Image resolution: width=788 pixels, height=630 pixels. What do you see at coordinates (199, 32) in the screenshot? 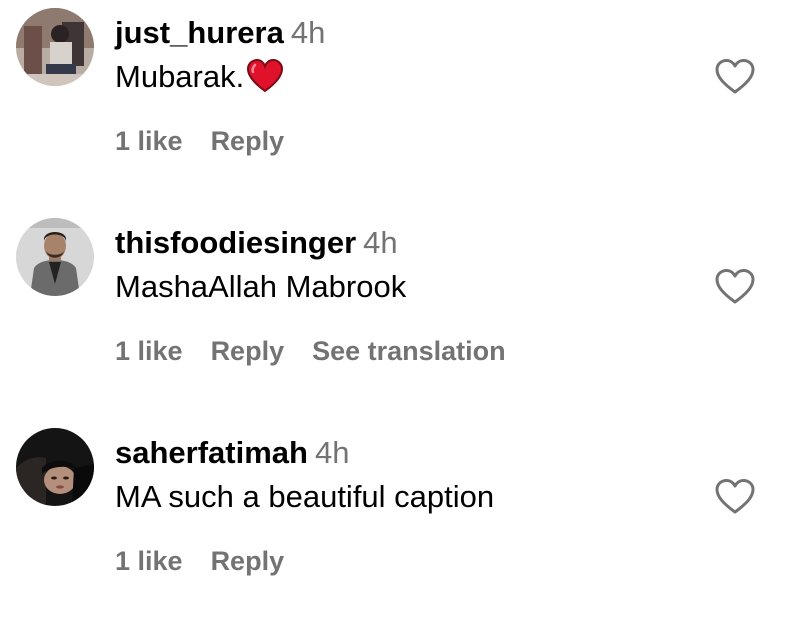
I see `username: just_hurera` at bounding box center [199, 32].